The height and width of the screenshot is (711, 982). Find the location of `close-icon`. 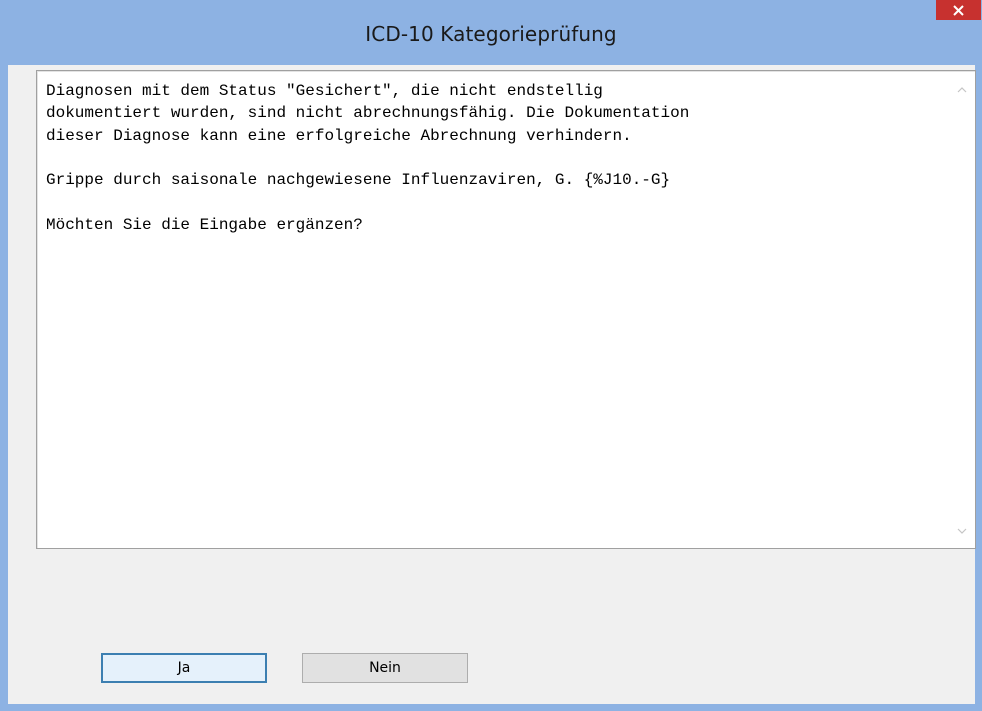

close-icon is located at coordinates (958, 10).